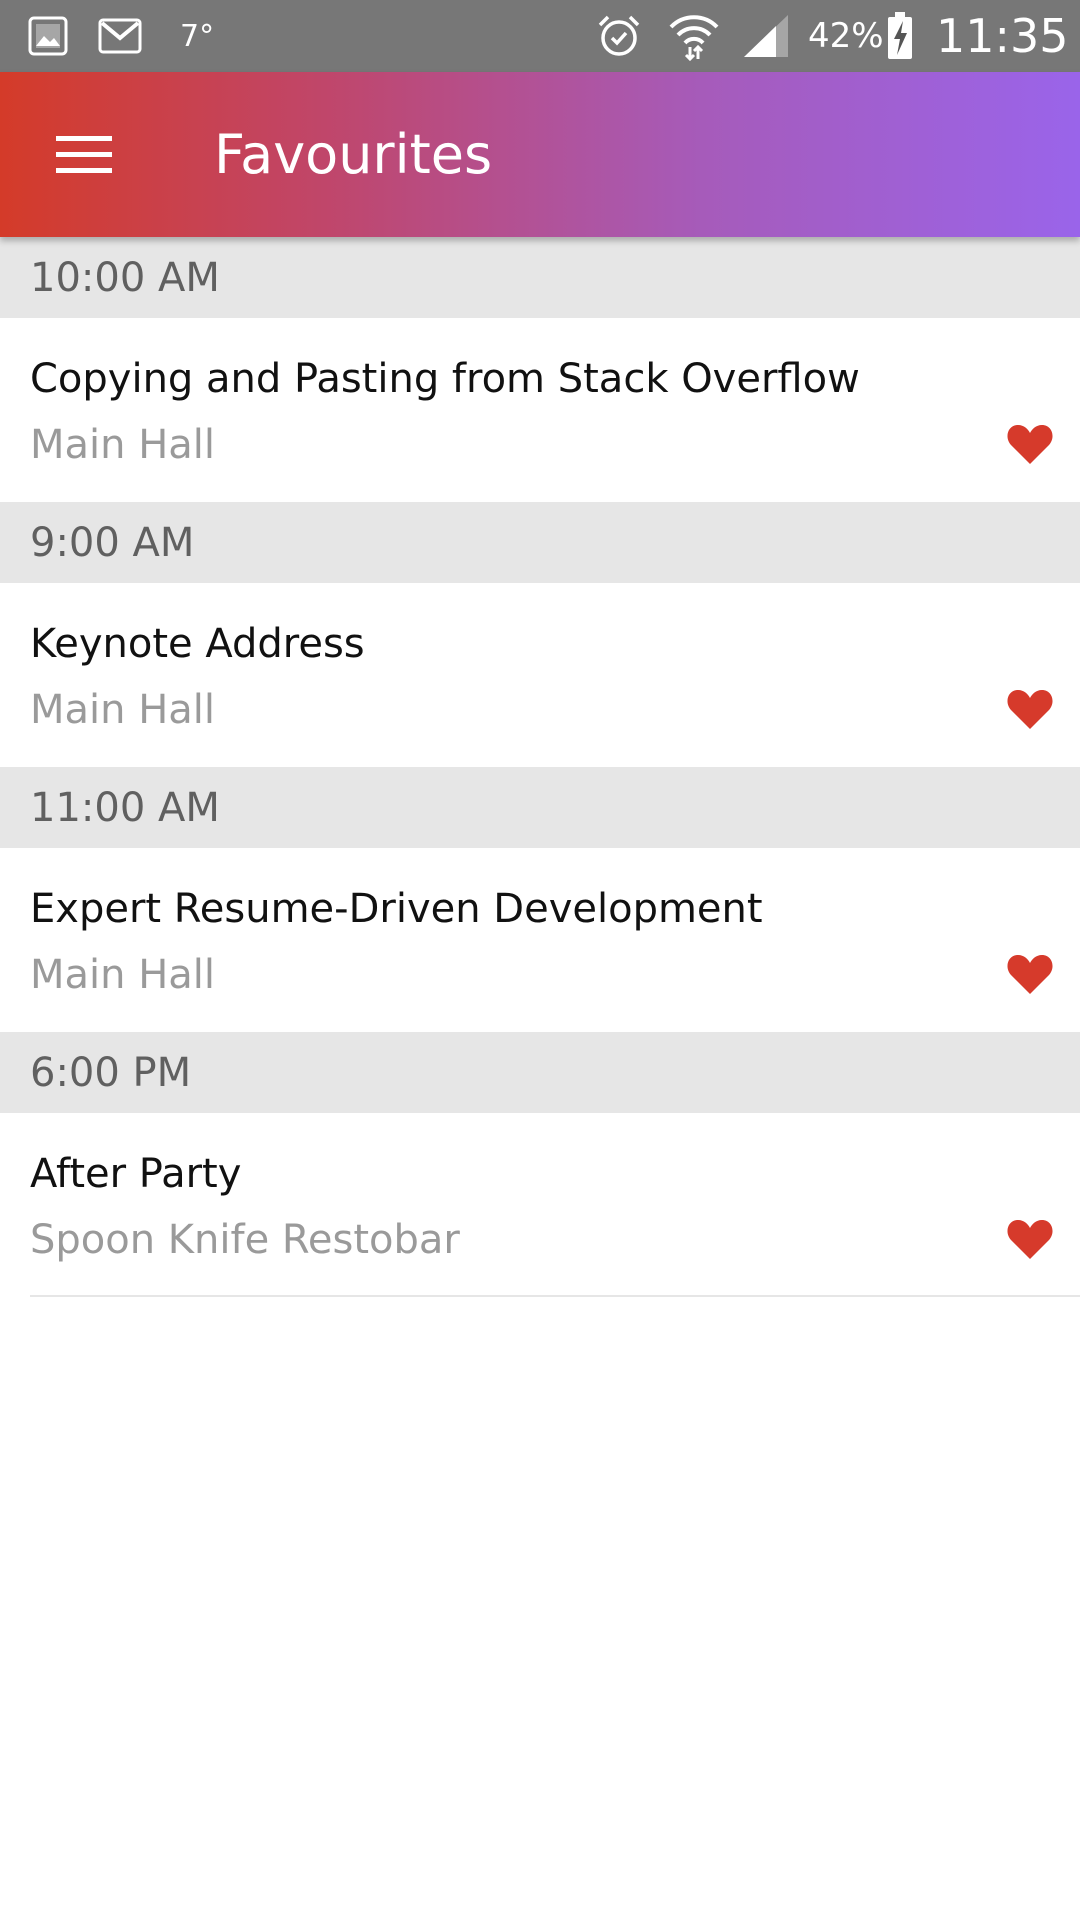  What do you see at coordinates (540, 1072) in the screenshot?
I see `section-header-time: 6:00 PM` at bounding box center [540, 1072].